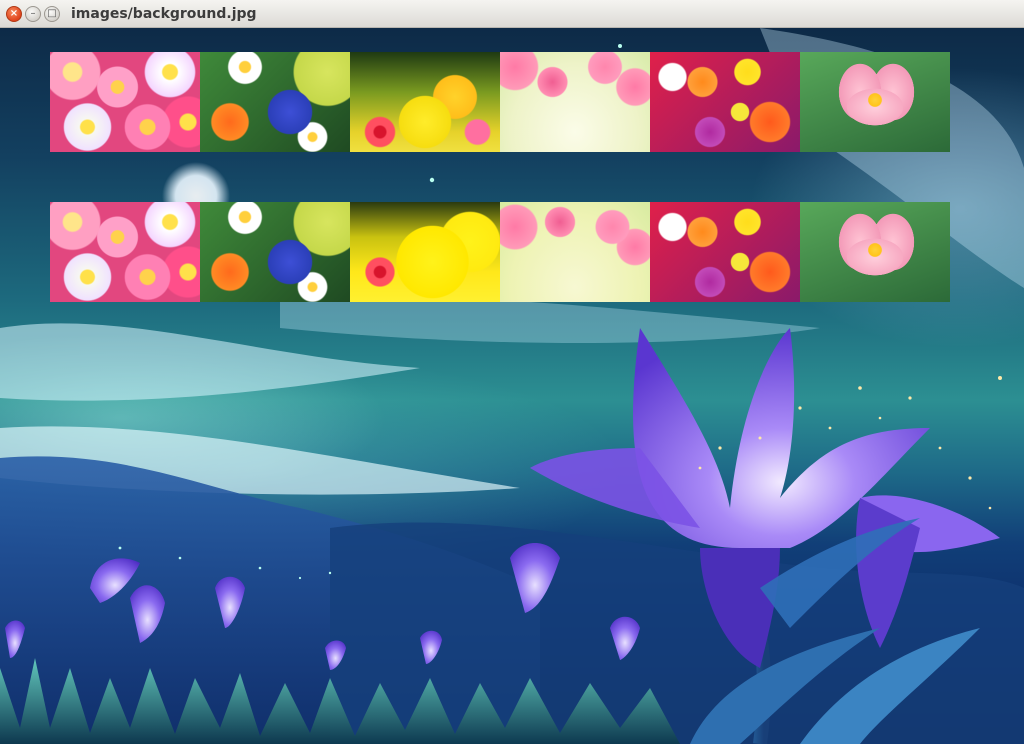  I want to click on window-title-bar: × – □ images/background.jpg, so click(512, 14).